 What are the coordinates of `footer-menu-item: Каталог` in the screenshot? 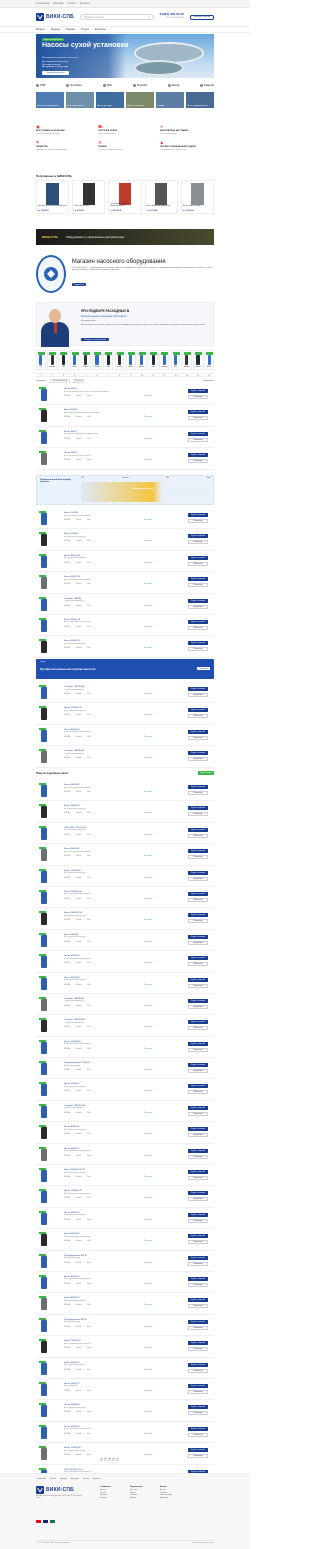 It's located at (53, 1479).